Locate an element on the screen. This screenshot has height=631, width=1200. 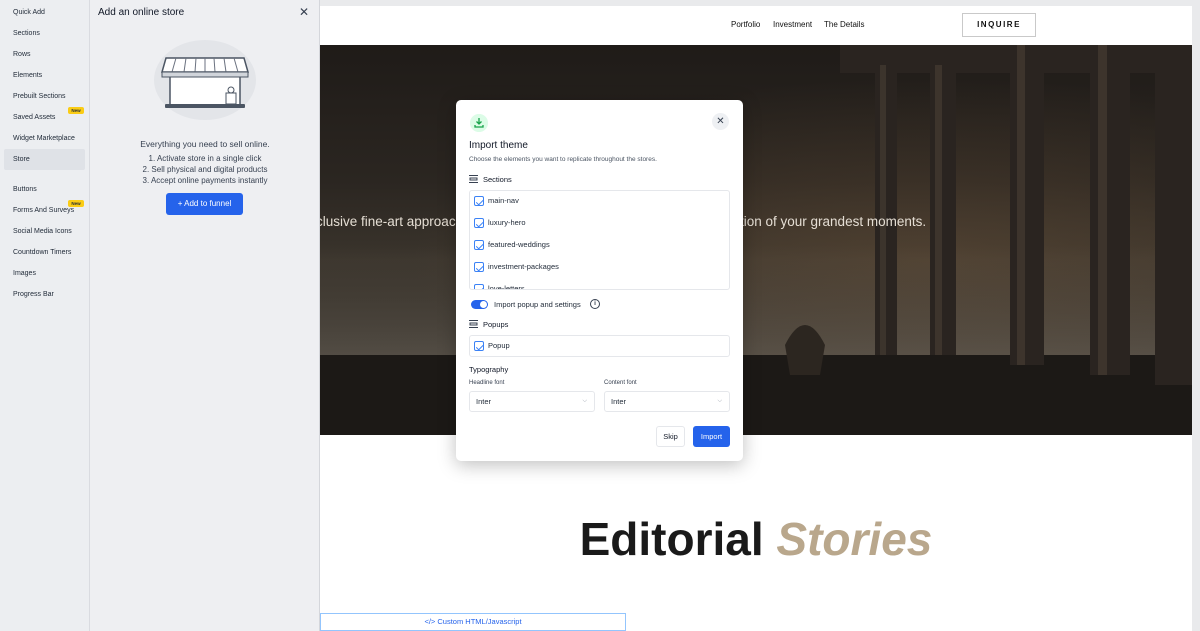
typography-label: Typography is located at coordinates (489, 369).